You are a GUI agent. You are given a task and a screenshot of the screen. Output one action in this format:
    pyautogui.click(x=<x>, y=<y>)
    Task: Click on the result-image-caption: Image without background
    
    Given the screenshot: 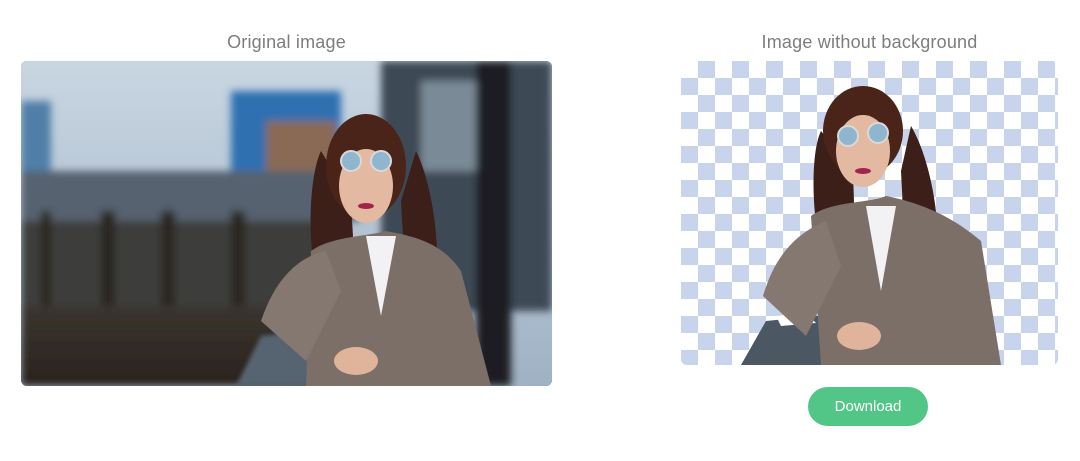 What is the action you would take?
    pyautogui.click(x=869, y=42)
    